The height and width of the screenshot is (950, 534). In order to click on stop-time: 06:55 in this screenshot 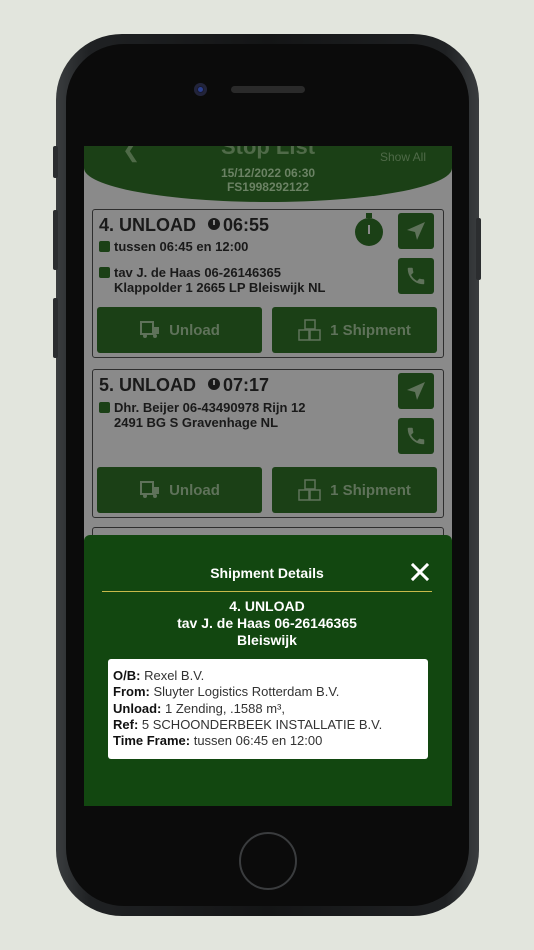, I will do `click(246, 225)`.